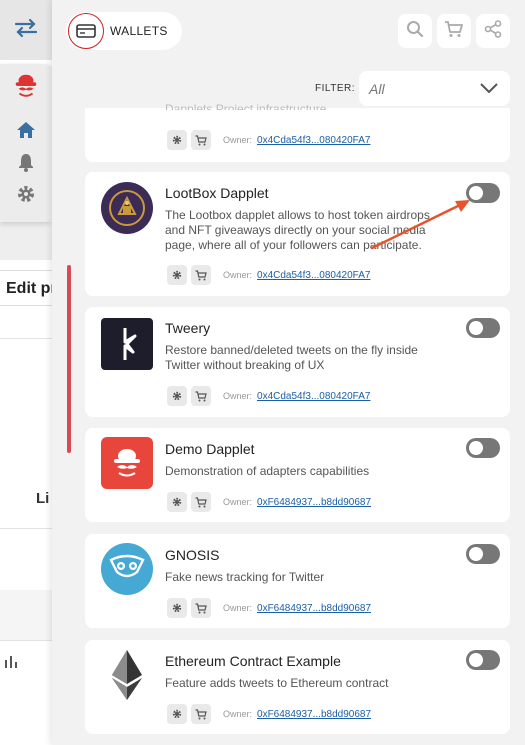 The image size is (525, 745). What do you see at coordinates (267, 471) in the screenshot?
I see `dapplet-description: Demonstration of adapters capabilities` at bounding box center [267, 471].